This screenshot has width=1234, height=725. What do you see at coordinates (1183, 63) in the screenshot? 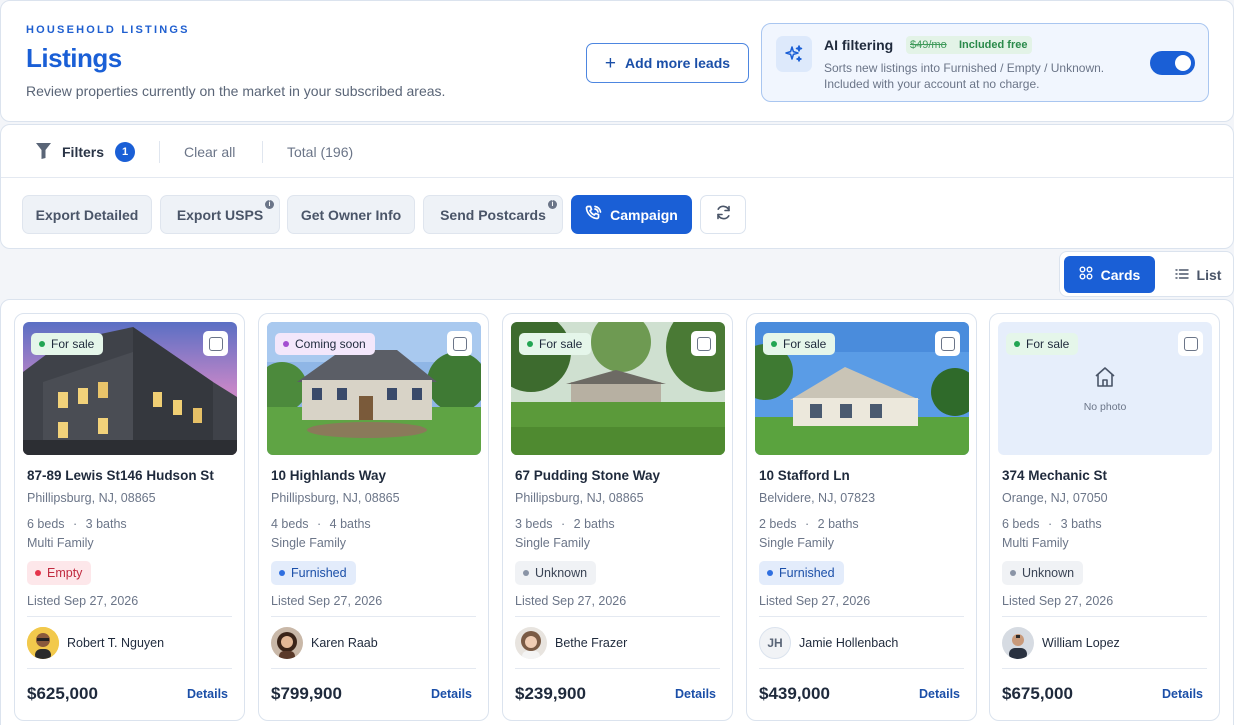
I see `toggle-knob` at bounding box center [1183, 63].